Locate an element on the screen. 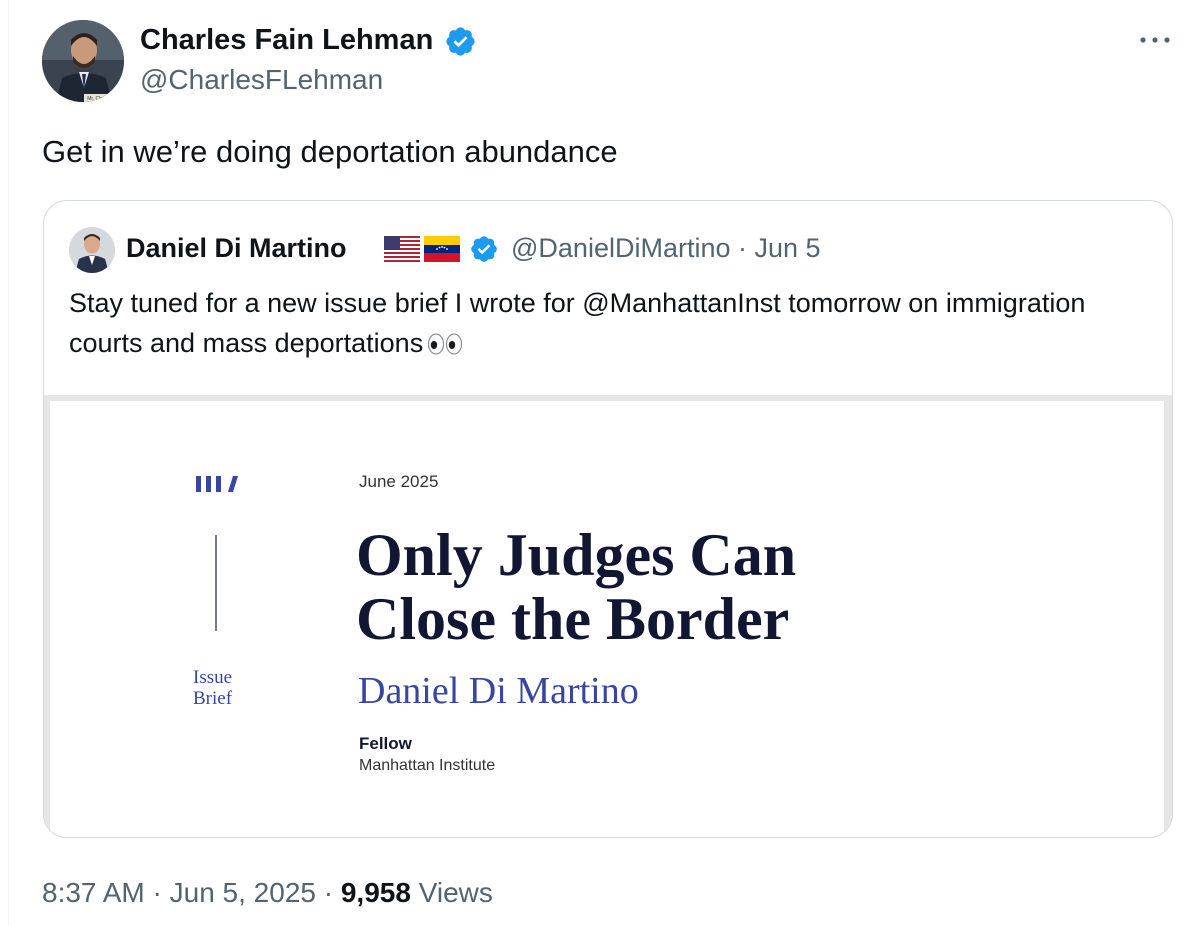  issue-brief-label-line2: Brief is located at coordinates (213, 698).